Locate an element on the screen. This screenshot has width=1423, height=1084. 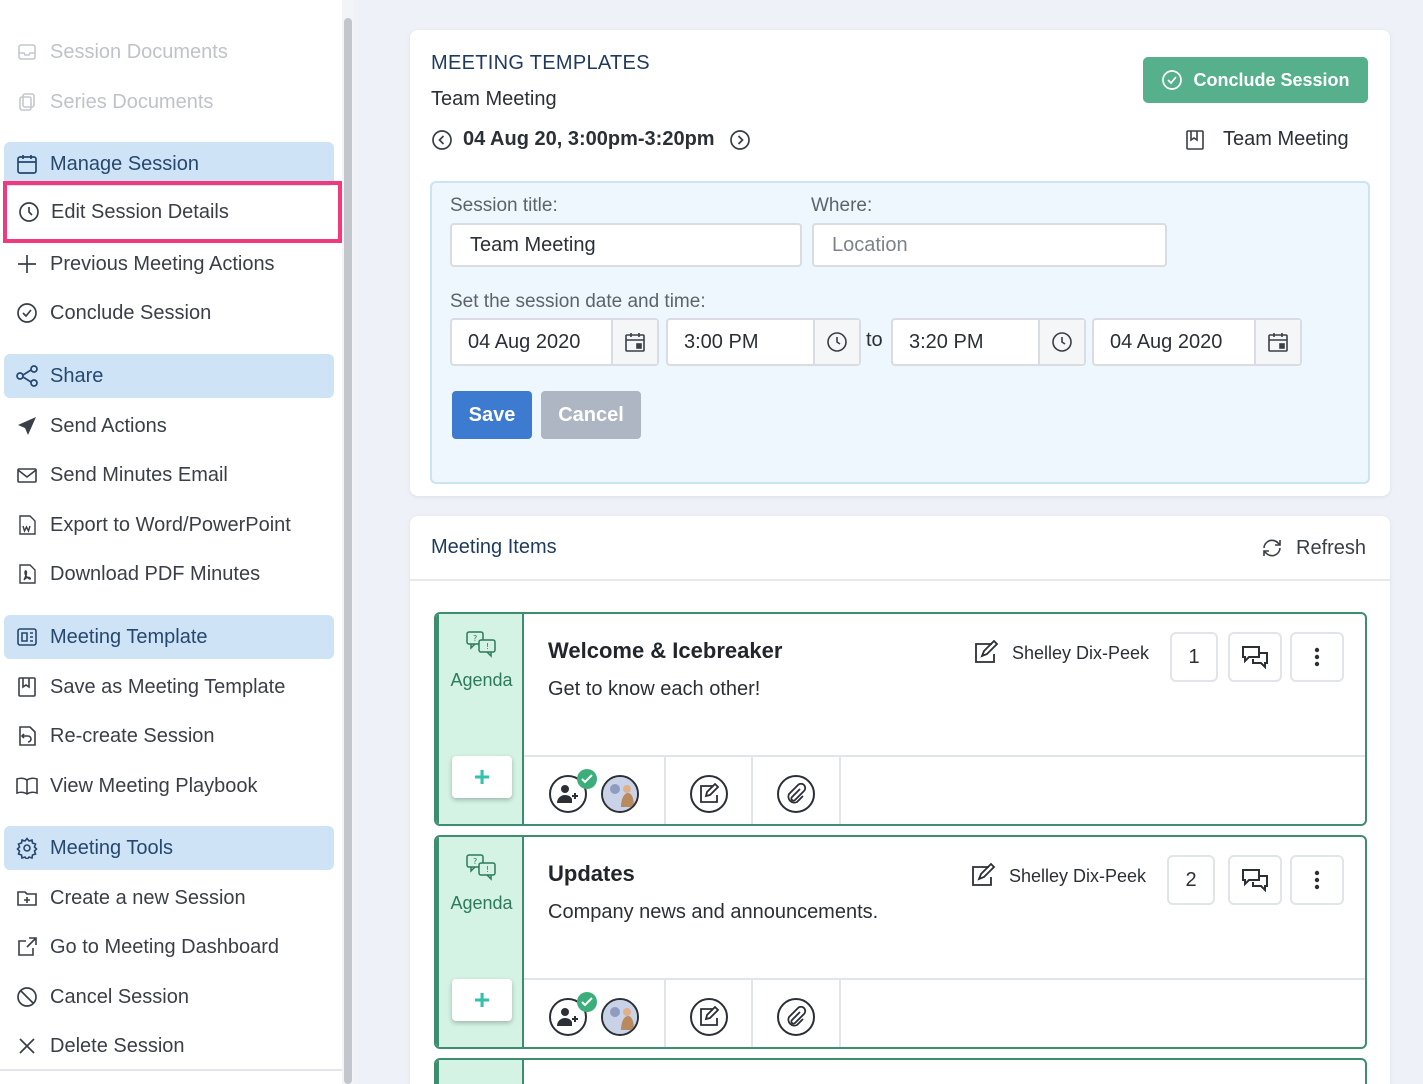
vertical-dots-icon is located at coordinates (1317, 657).